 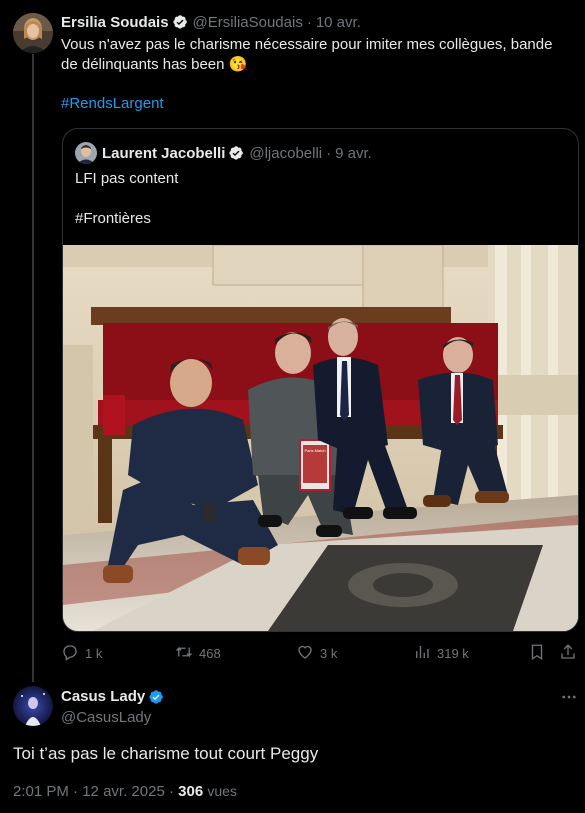 I want to click on share-icon, so click(x=568, y=653).